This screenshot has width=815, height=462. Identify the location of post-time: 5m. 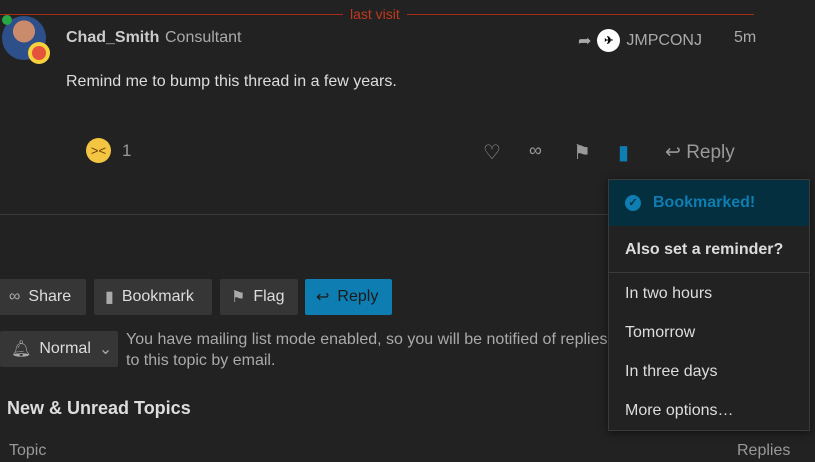
(745, 38).